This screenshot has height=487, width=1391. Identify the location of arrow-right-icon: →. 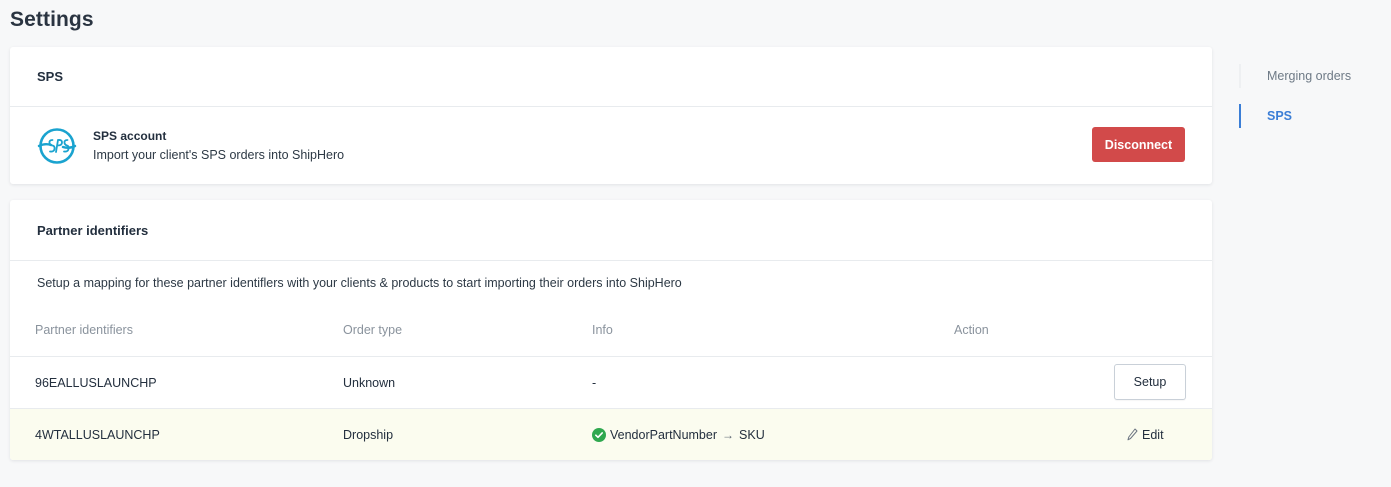
(728, 434).